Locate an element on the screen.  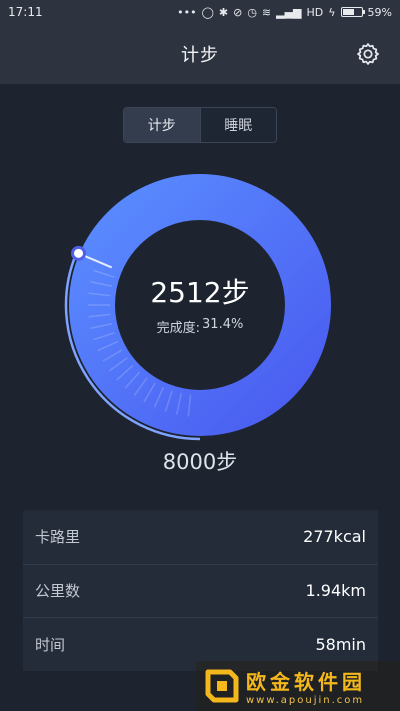
page-title: 计步 is located at coordinates (200, 55).